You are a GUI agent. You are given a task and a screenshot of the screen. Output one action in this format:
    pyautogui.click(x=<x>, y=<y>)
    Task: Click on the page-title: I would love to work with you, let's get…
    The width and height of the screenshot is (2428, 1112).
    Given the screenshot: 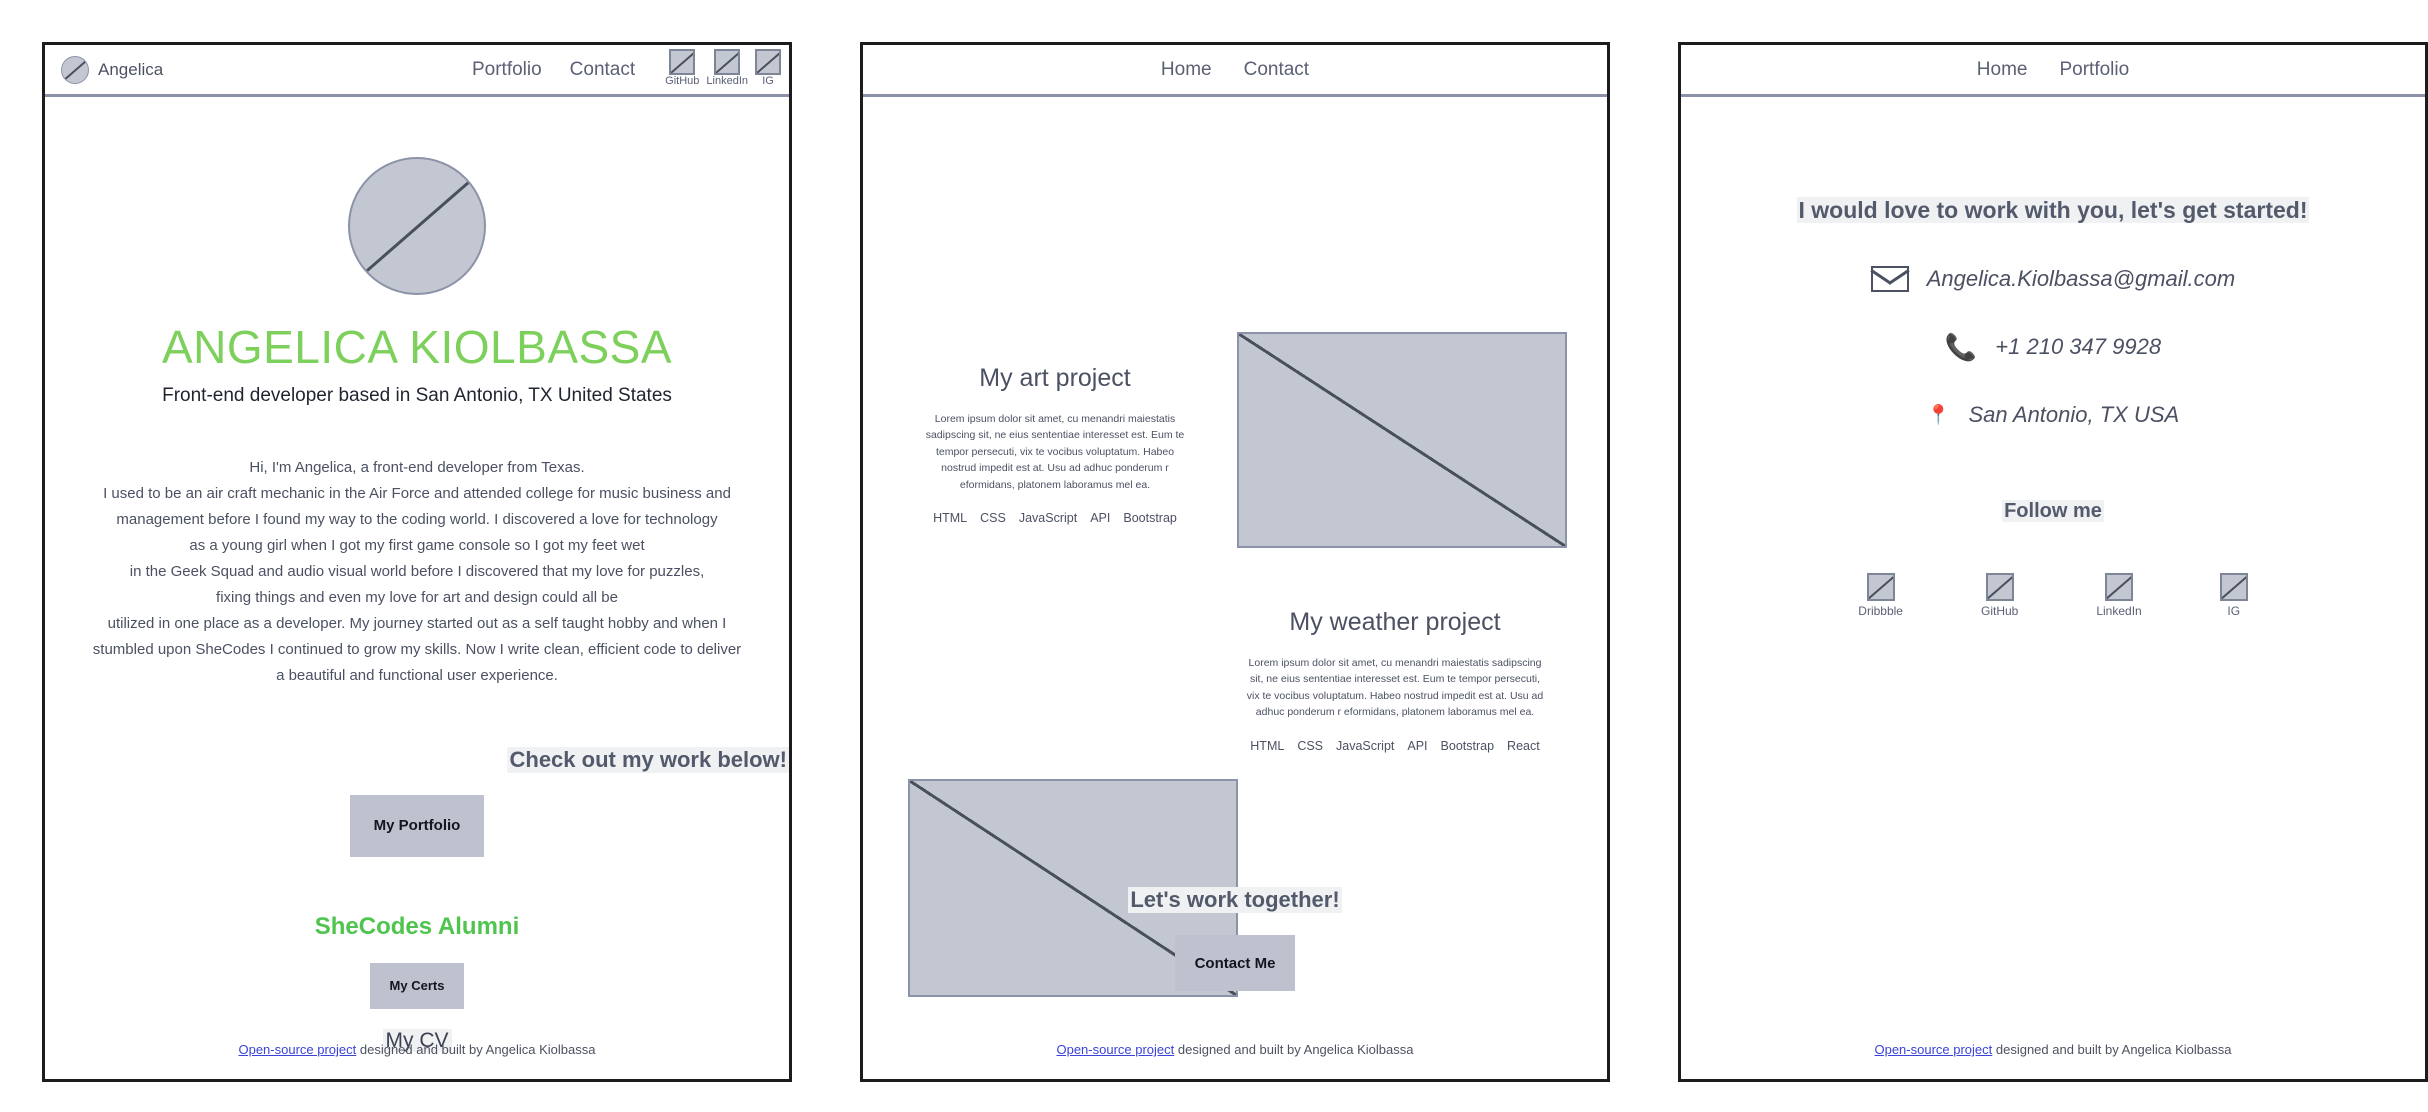 What is the action you would take?
    pyautogui.click(x=2053, y=210)
    